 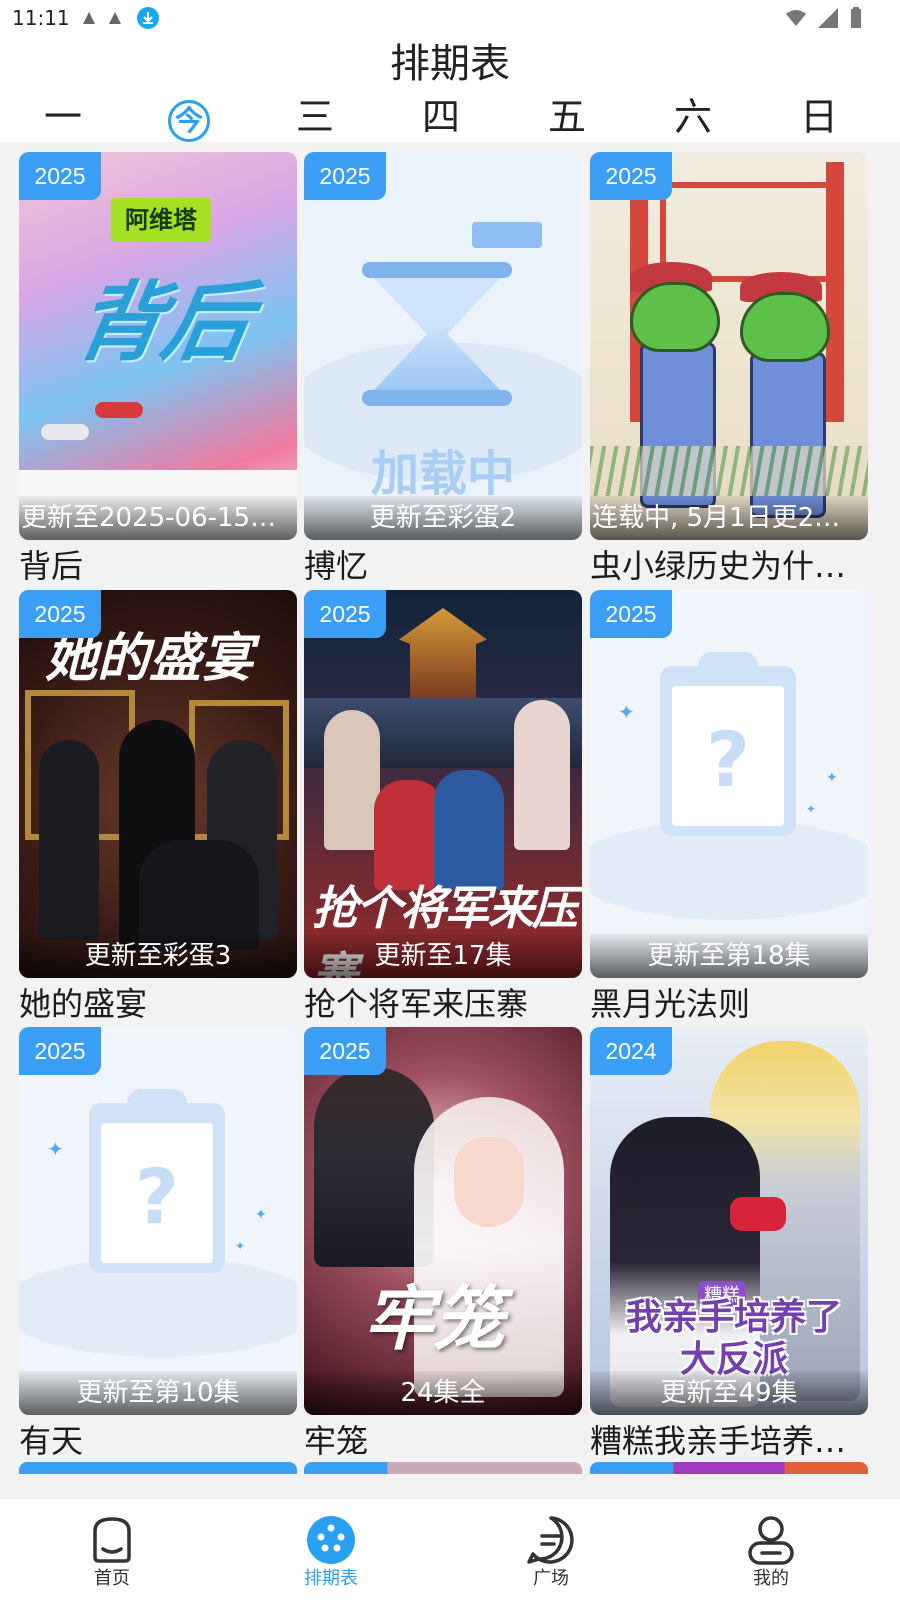 I want to click on brand-logo: 阿维塔, so click(x=161, y=220).